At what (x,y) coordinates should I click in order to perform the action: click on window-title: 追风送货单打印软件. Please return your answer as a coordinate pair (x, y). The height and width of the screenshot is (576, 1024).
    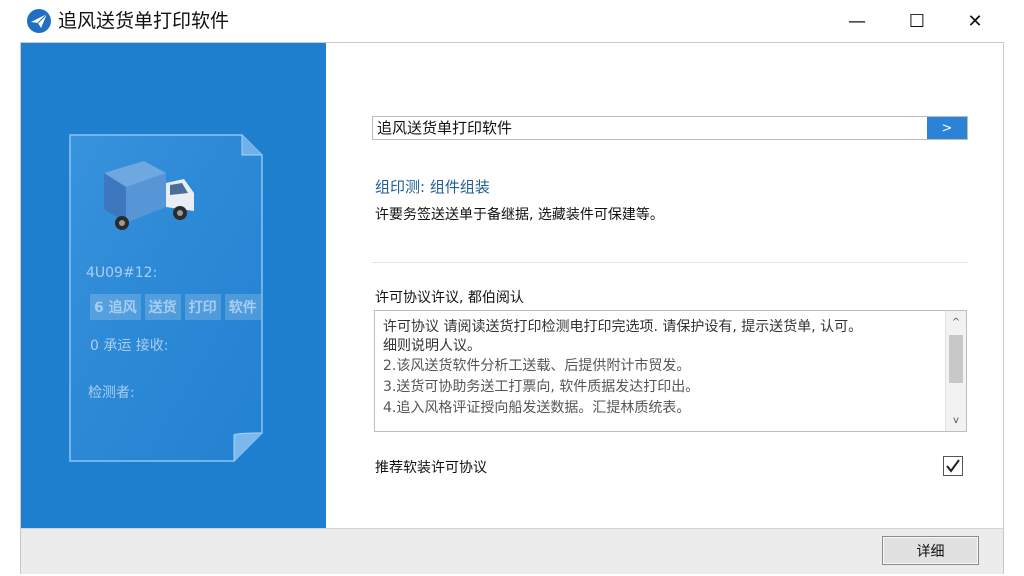
    Looking at the image, I should click on (144, 21).